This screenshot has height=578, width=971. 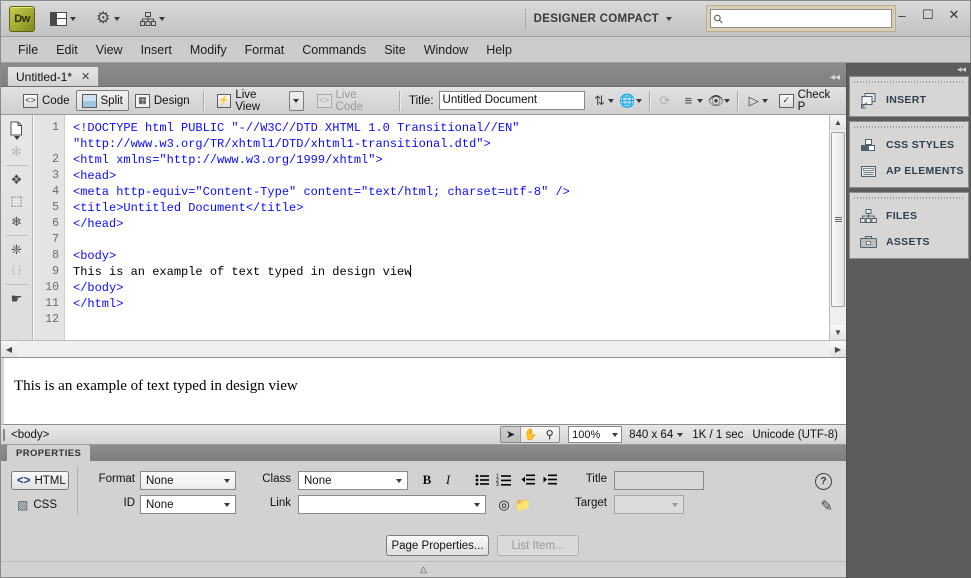 What do you see at coordinates (427, 480) in the screenshot?
I see `bold-button: B` at bounding box center [427, 480].